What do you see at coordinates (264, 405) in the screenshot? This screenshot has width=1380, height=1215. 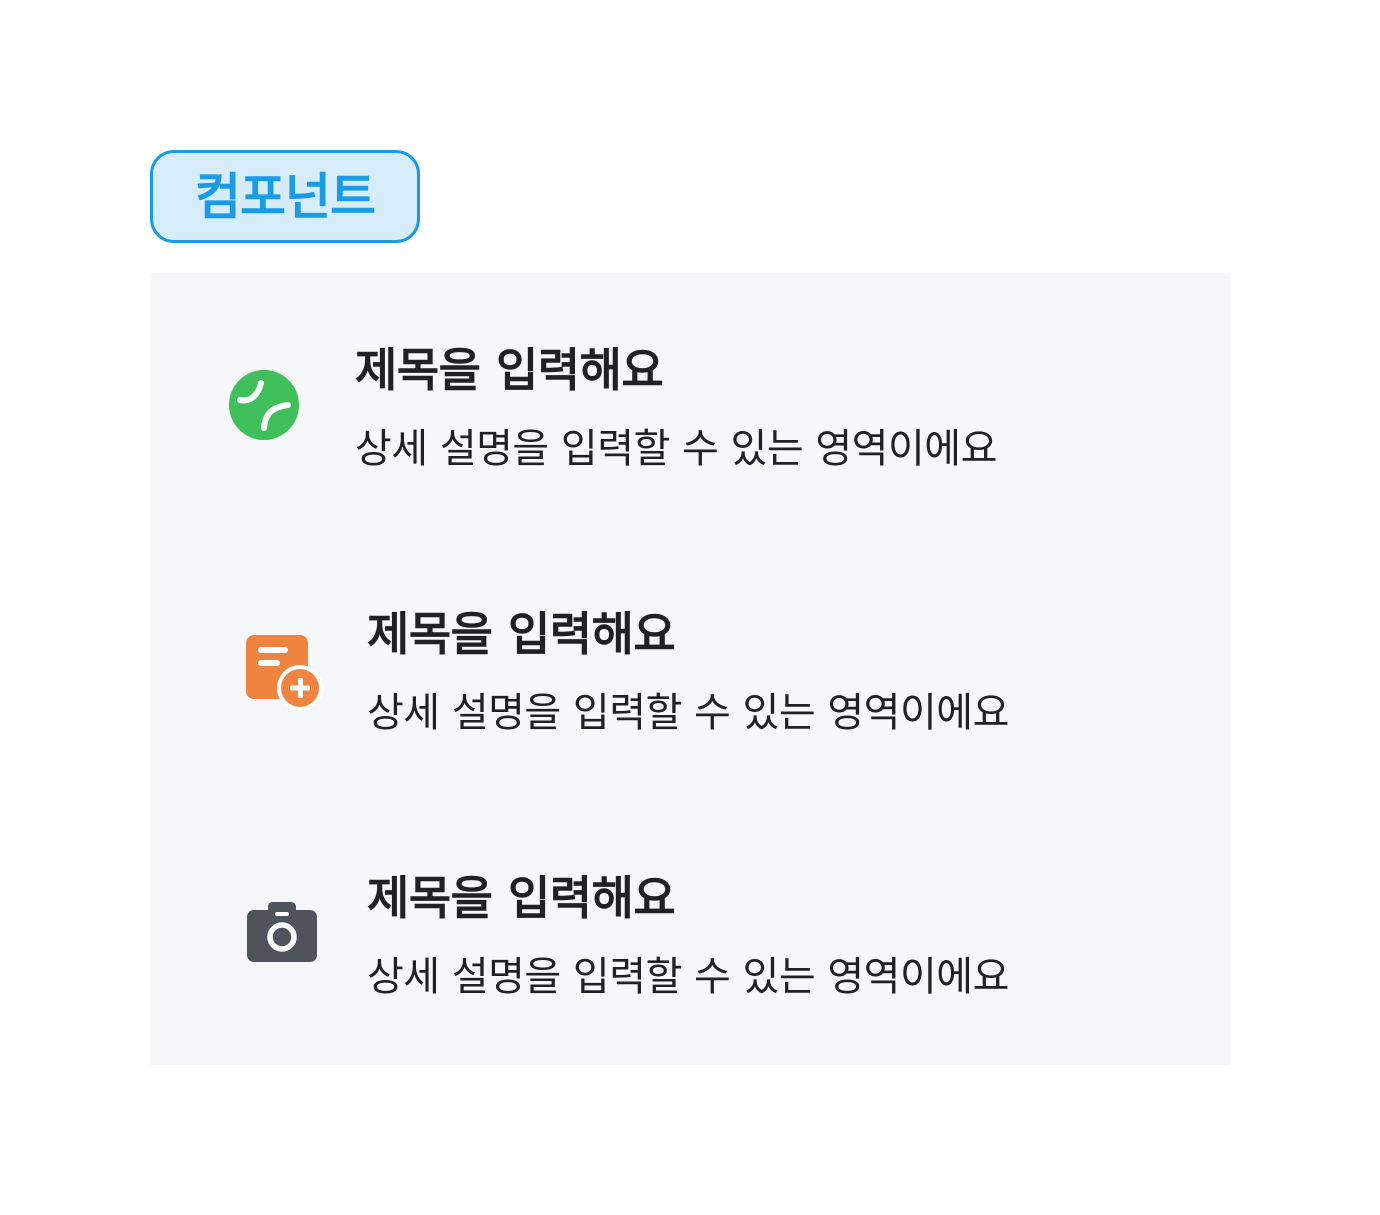 I see `tennis-ball-icon` at bounding box center [264, 405].